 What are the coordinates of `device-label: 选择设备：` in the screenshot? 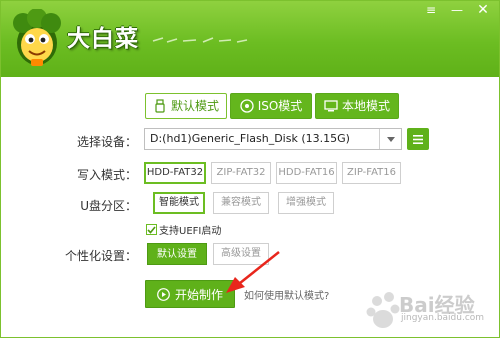 It's located at (106, 142).